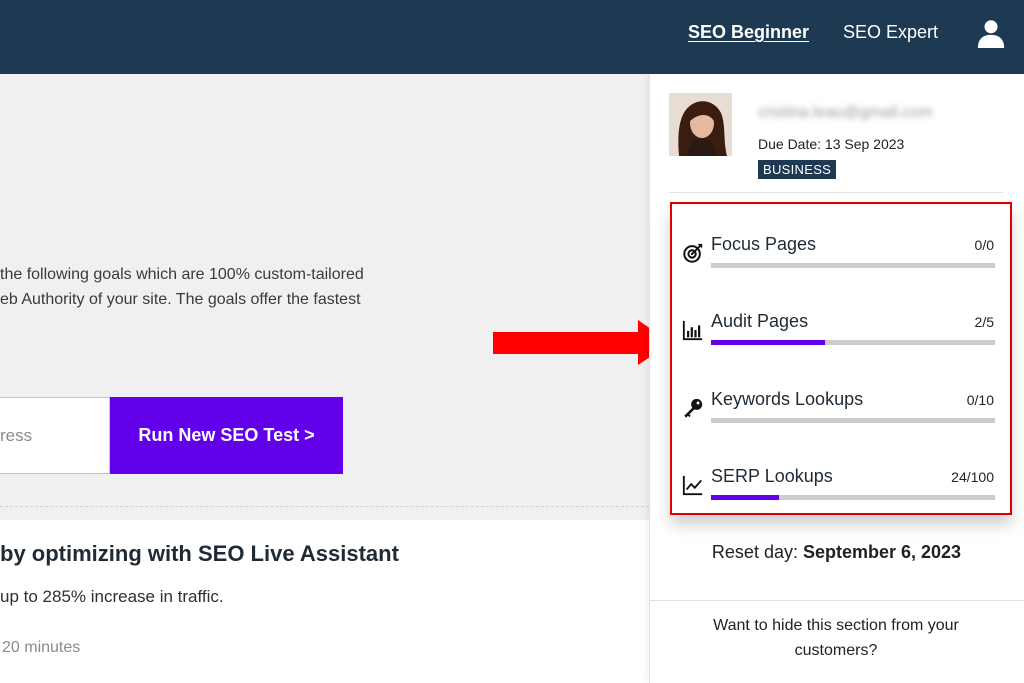 The image size is (1024, 683). What do you see at coordinates (693, 408) in the screenshot?
I see `key-icon` at bounding box center [693, 408].